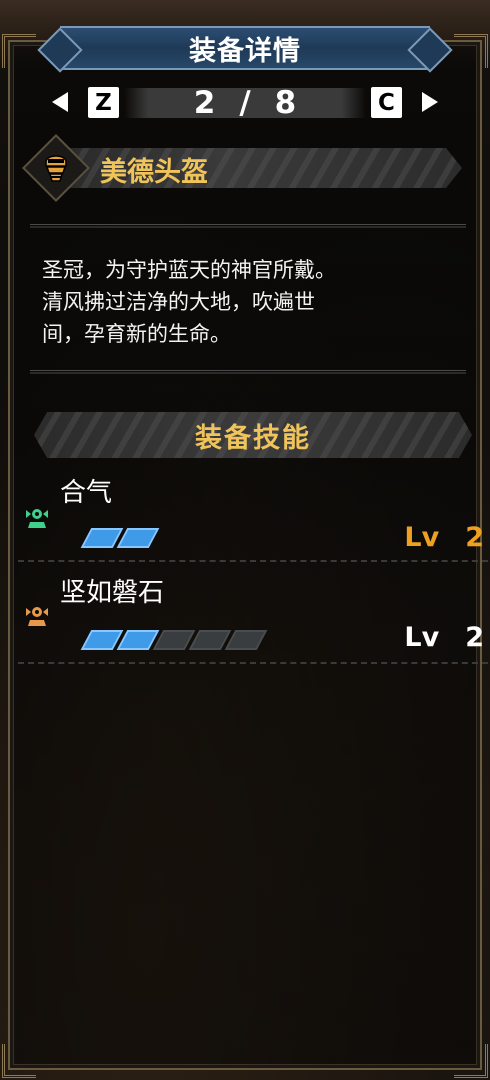 The image size is (490, 1080). Describe the element at coordinates (112, 593) in the screenshot. I see `skill-name: 坚如磐石` at that location.